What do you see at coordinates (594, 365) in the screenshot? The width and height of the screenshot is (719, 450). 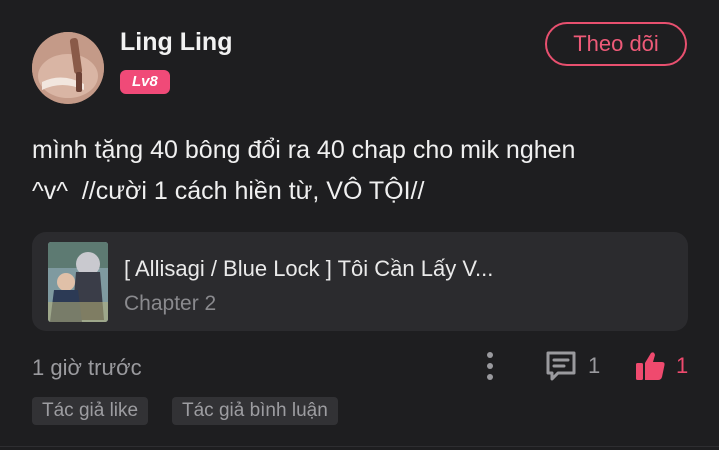 I see `reply-count: 1` at bounding box center [594, 365].